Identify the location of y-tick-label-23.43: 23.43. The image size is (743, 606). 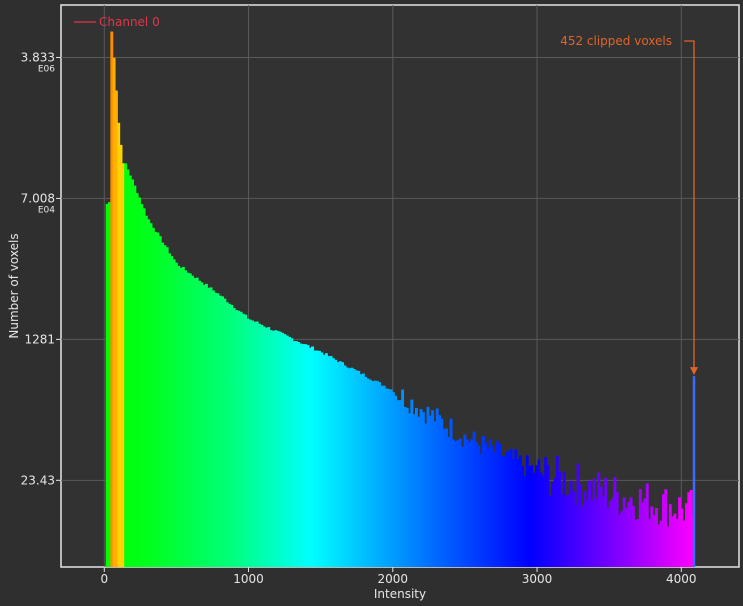
(38, 480).